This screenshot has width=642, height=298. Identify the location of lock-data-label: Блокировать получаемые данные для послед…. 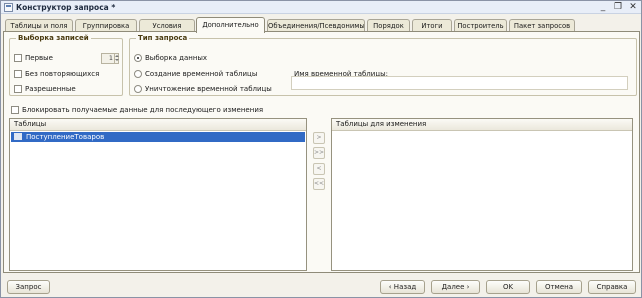
(143, 110).